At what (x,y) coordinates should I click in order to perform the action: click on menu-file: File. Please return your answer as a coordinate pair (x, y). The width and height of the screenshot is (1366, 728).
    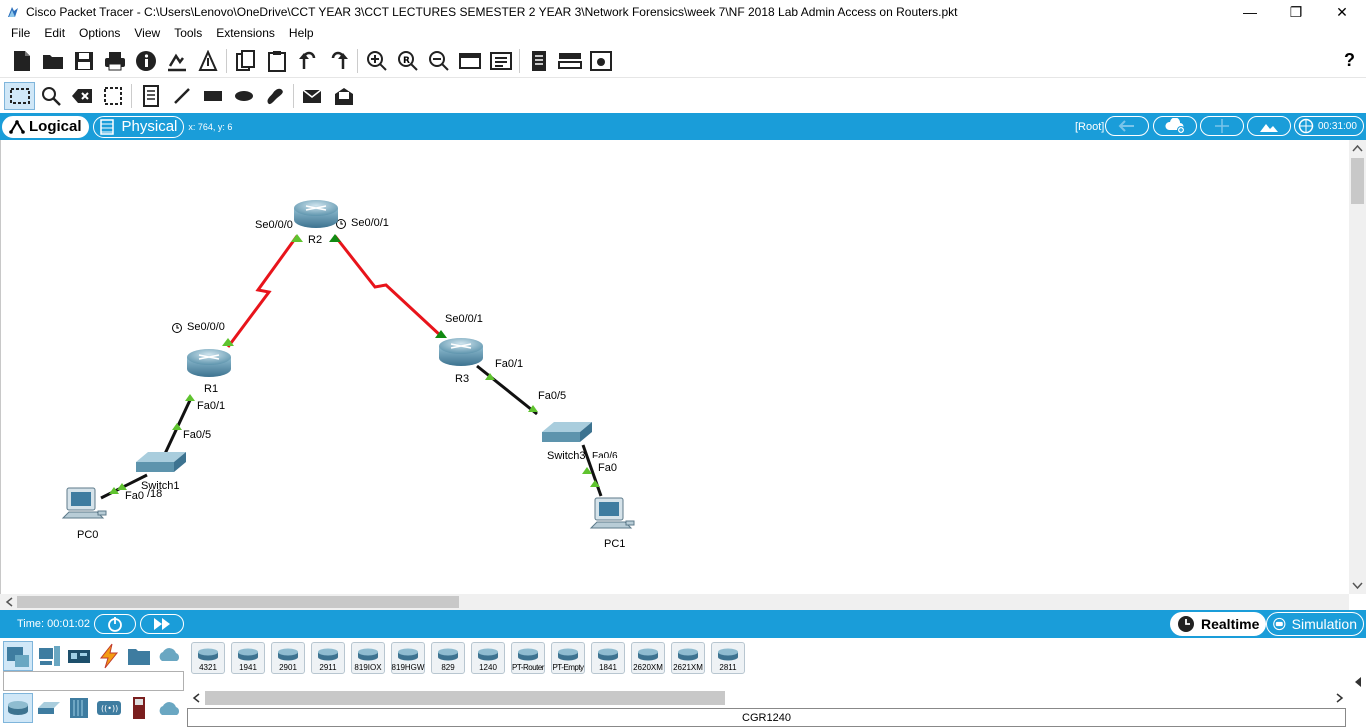
    Looking at the image, I should click on (20, 33).